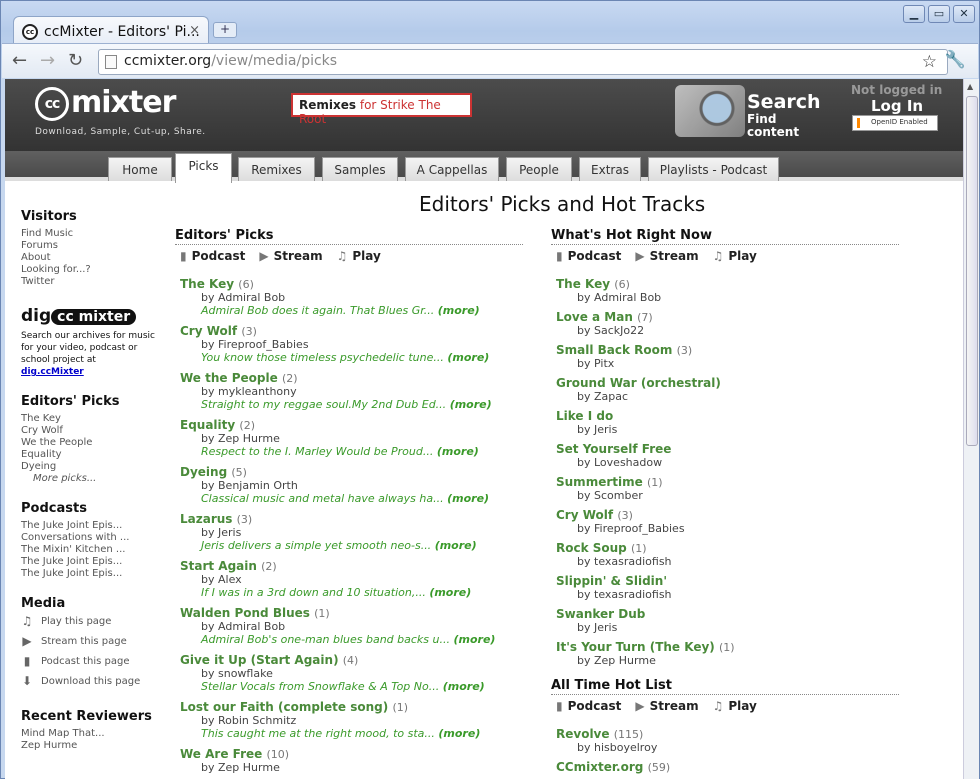 This screenshot has width=980, height=779. I want to click on pick-title-text: Start Again, so click(218, 566).